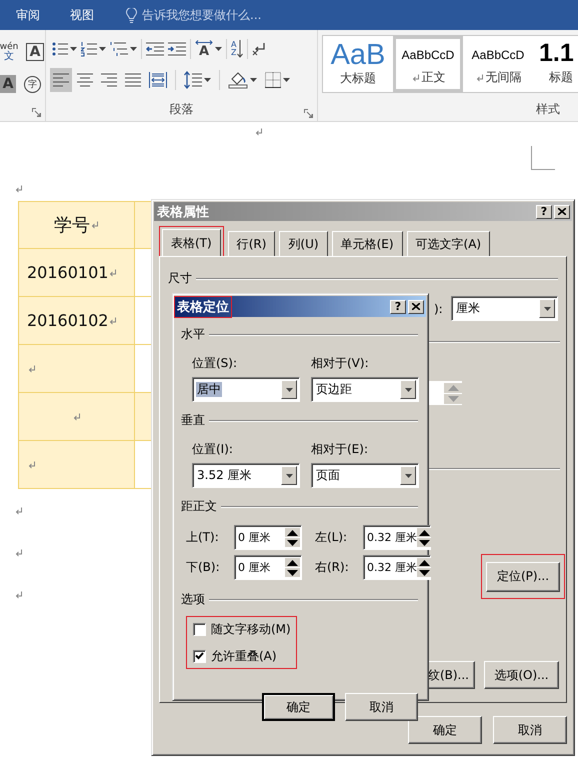  What do you see at coordinates (367, 243) in the screenshot?
I see `dialog-tab: 单元格(E)` at bounding box center [367, 243].